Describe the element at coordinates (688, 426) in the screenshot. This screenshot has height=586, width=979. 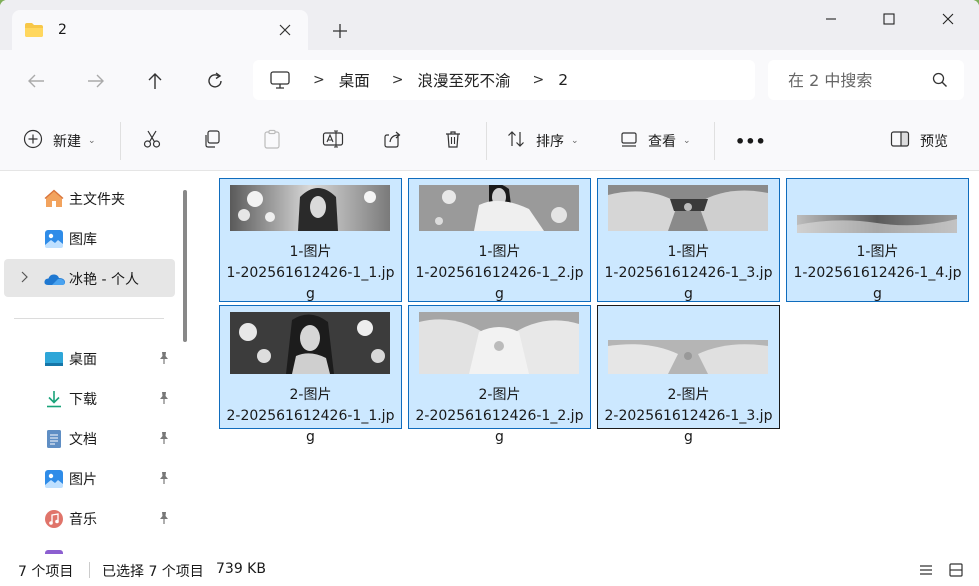
I see `file-full-name: 2-202561612426-1_3.jpg` at that location.